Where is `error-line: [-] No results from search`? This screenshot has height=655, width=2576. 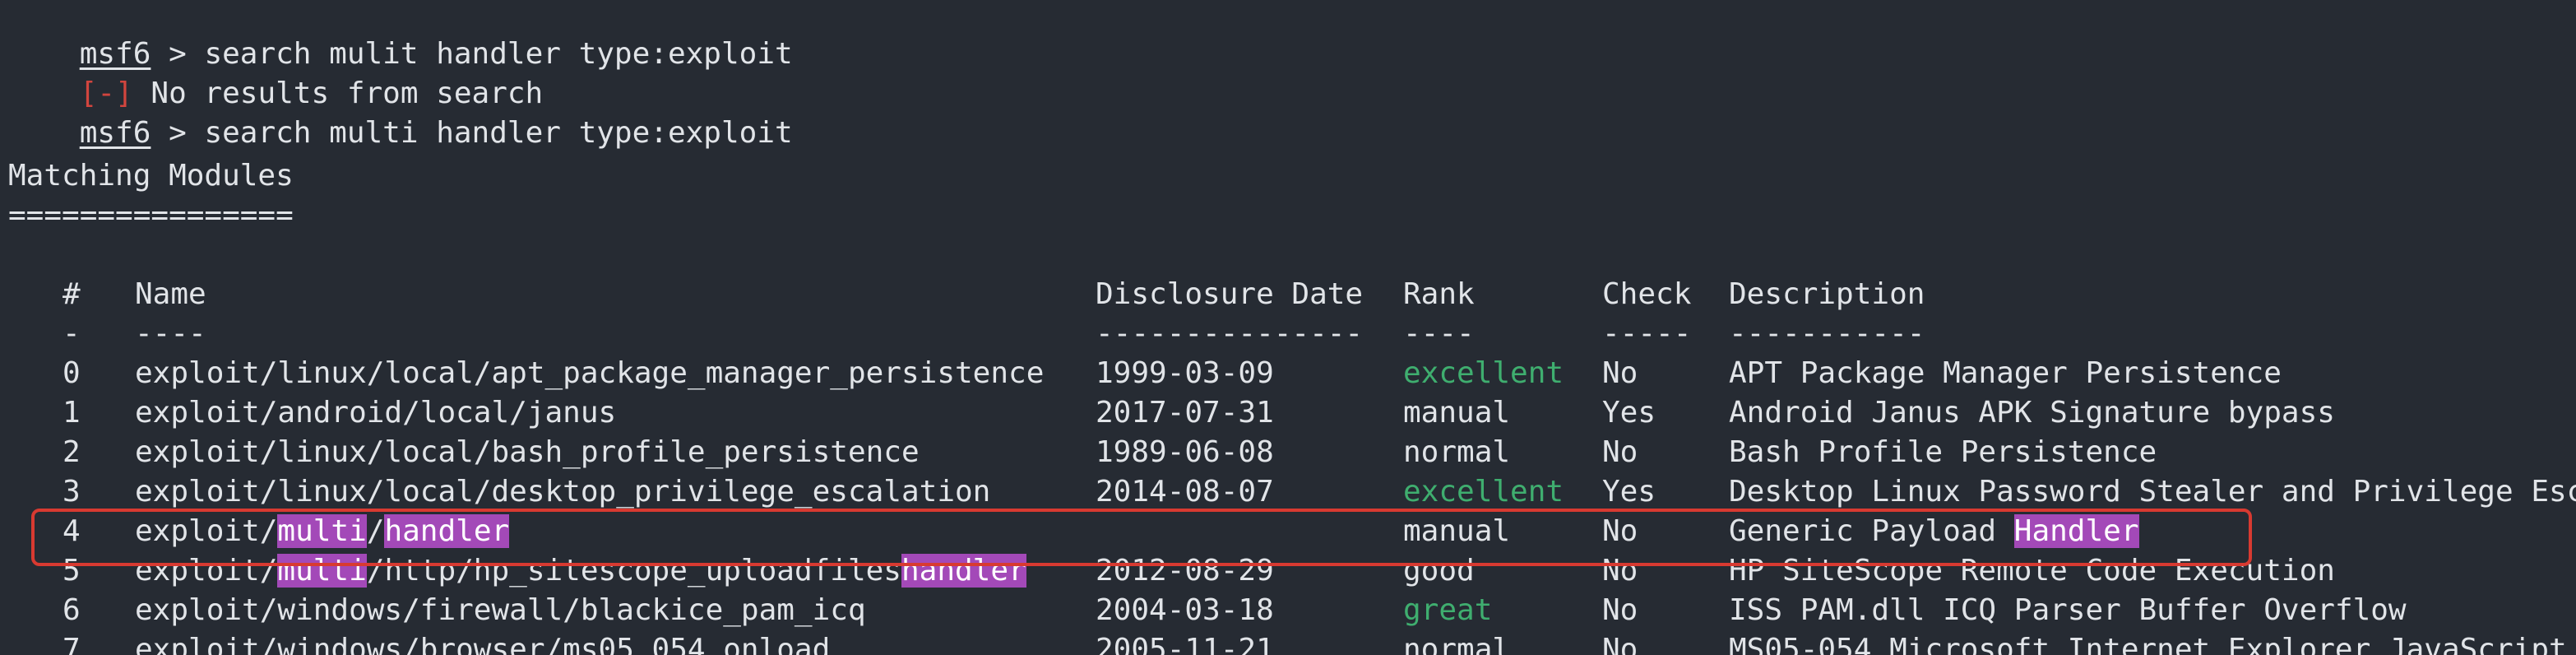
error-line: [-] No results from search is located at coordinates (276, 74).